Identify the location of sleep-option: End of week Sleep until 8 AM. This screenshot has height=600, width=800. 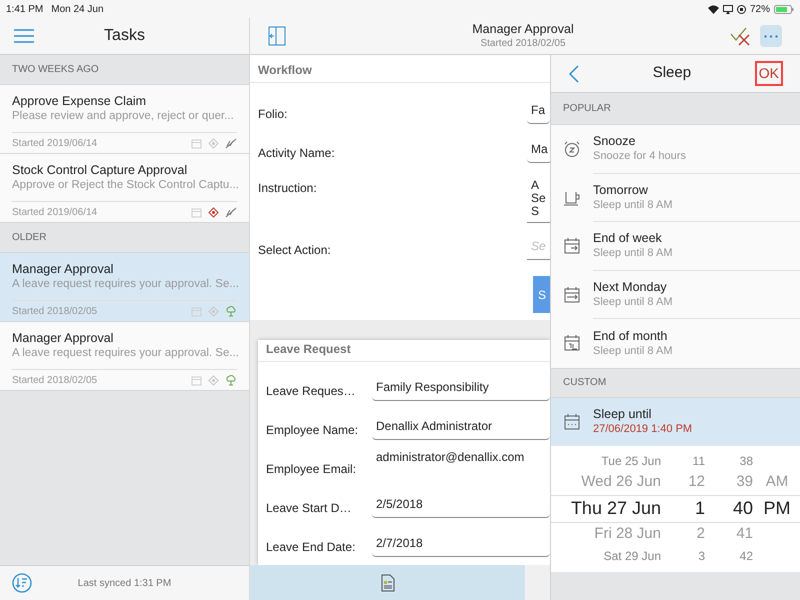
(675, 246).